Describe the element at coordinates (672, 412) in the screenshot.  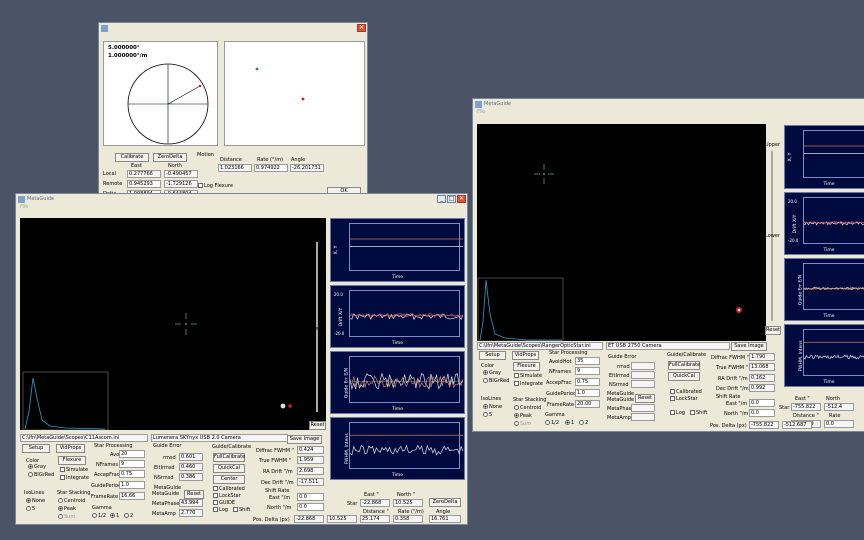
I see `checkbox-icon` at that location.